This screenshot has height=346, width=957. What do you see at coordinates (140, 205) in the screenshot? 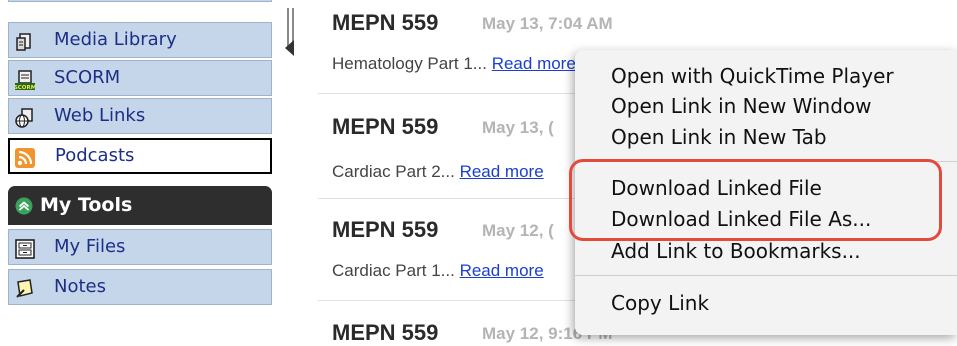
I see `my-tools-header: My Tools` at bounding box center [140, 205].